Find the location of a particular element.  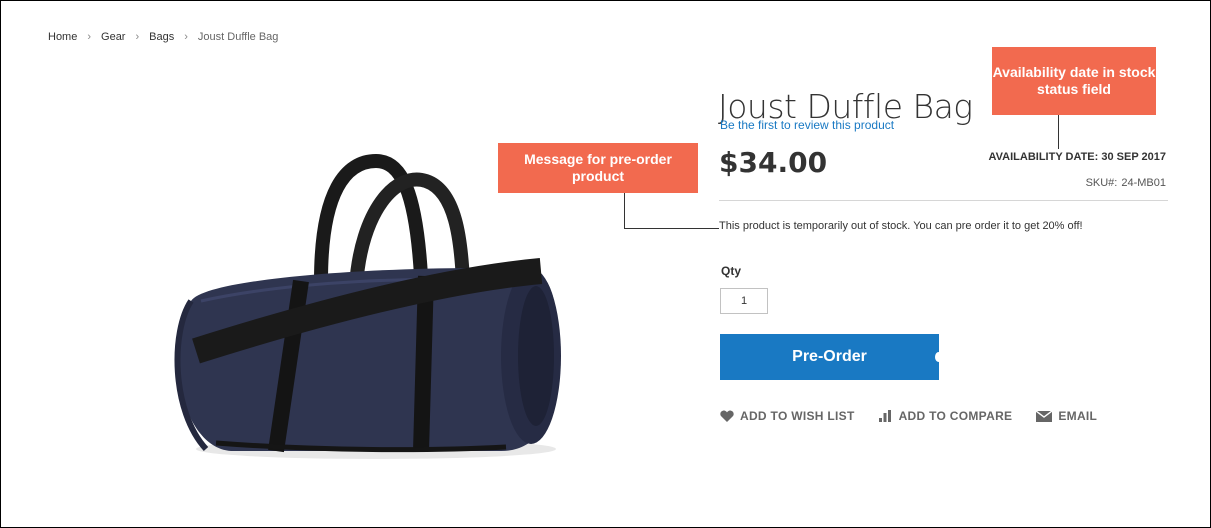

heart-icon is located at coordinates (727, 416).